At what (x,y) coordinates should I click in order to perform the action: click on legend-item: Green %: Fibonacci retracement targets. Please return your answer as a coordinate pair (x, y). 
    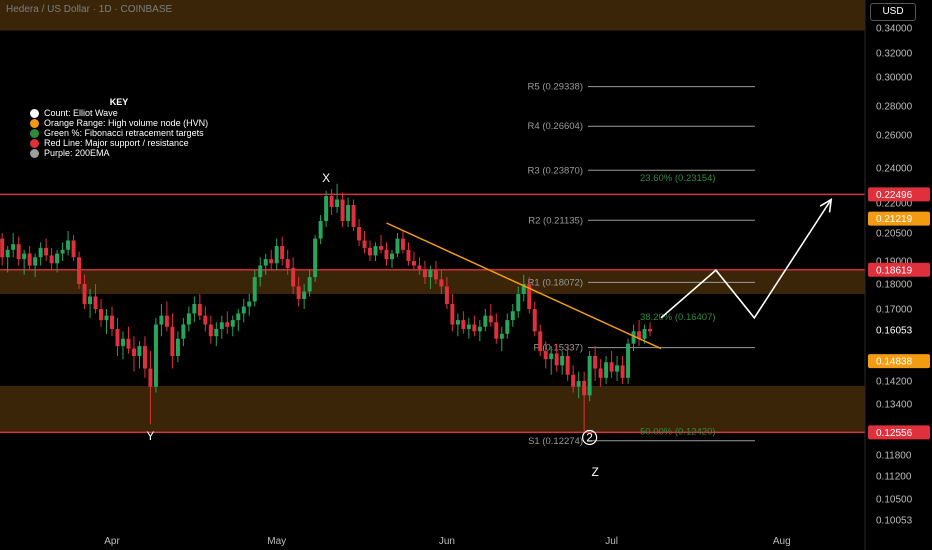
    Looking at the image, I should click on (119, 133).